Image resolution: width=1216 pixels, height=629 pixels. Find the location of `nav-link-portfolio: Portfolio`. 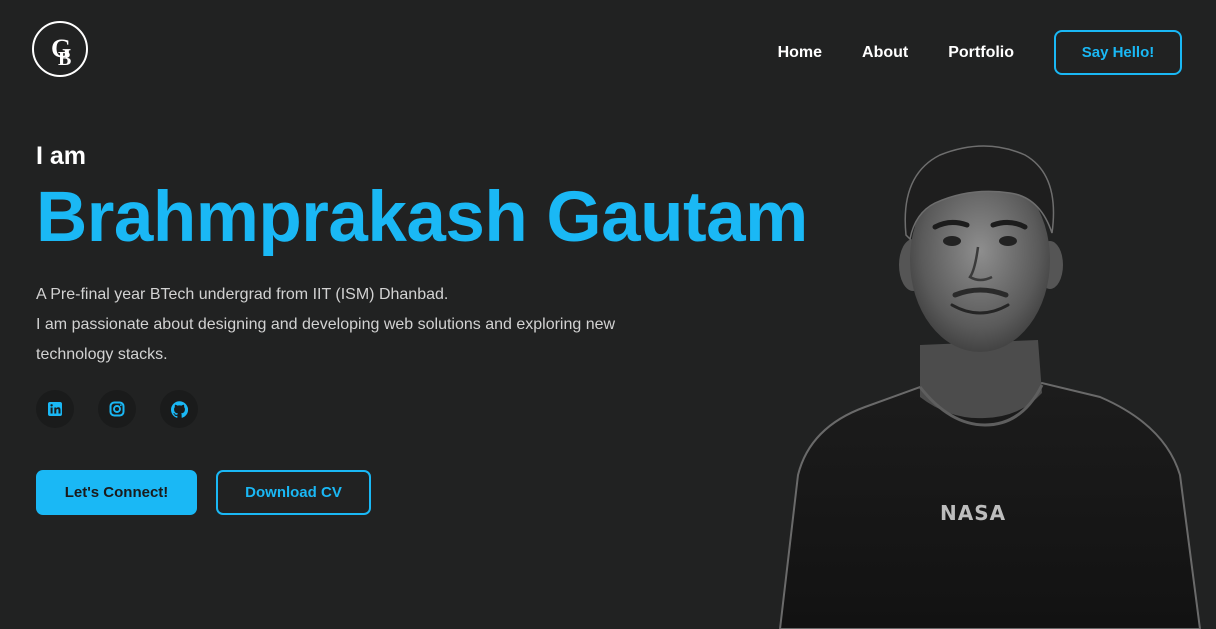

nav-link-portfolio: Portfolio is located at coordinates (981, 53).